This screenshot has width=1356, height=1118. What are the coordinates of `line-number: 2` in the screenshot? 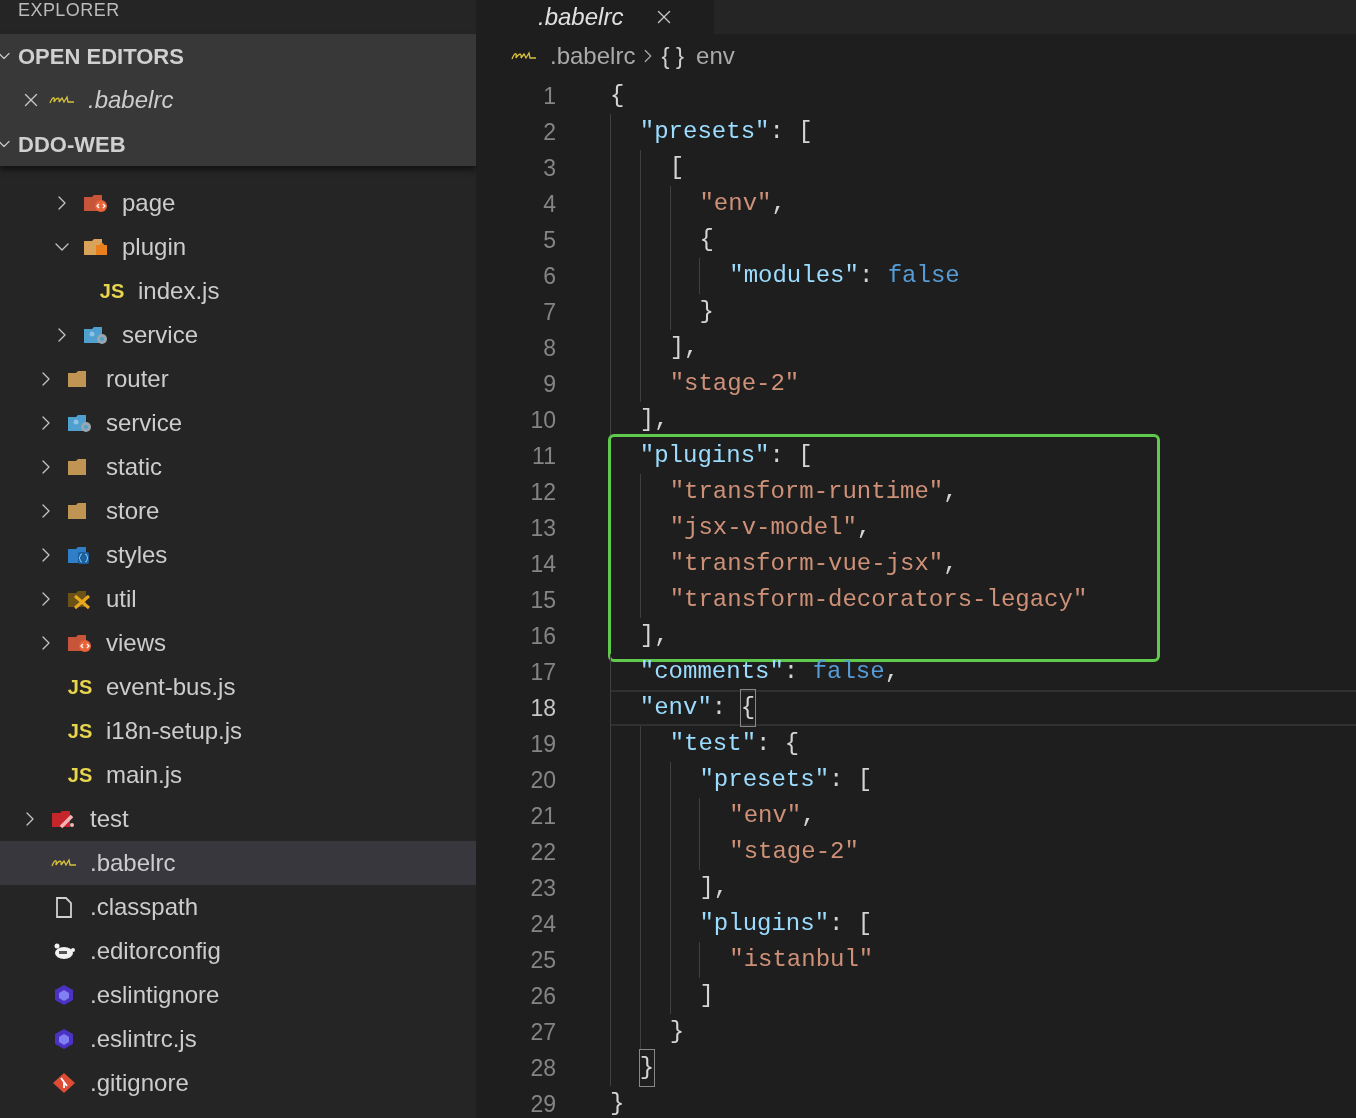 It's located at (549, 132).